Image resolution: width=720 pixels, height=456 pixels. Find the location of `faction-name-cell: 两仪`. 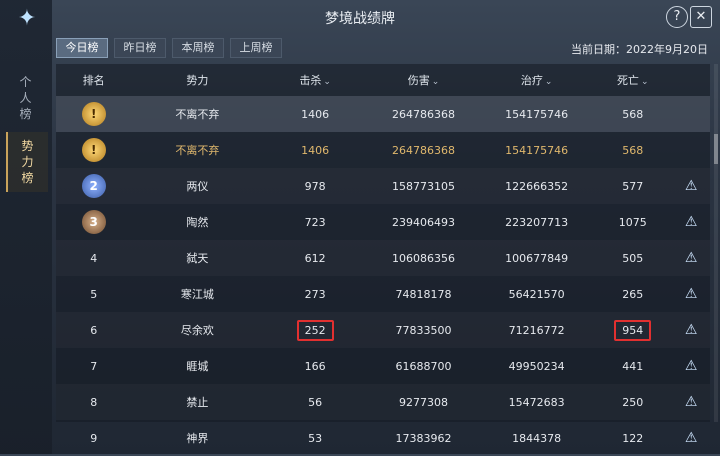

faction-name-cell: 两仪 is located at coordinates (197, 186).